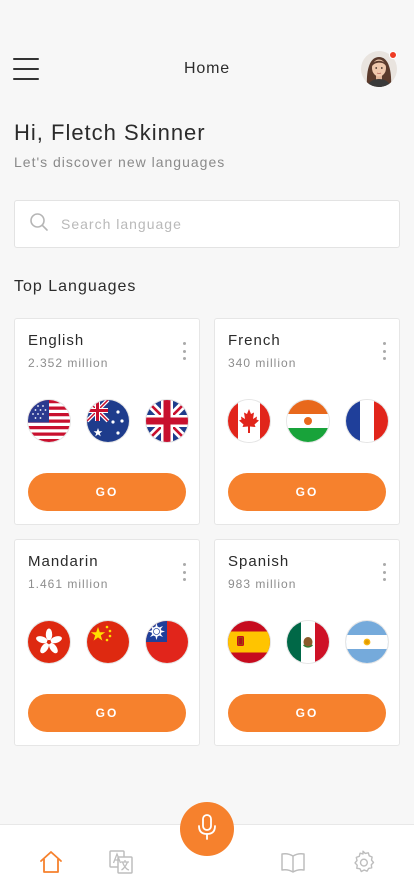  What do you see at coordinates (367, 642) in the screenshot?
I see `argentina-flag-icon` at bounding box center [367, 642].